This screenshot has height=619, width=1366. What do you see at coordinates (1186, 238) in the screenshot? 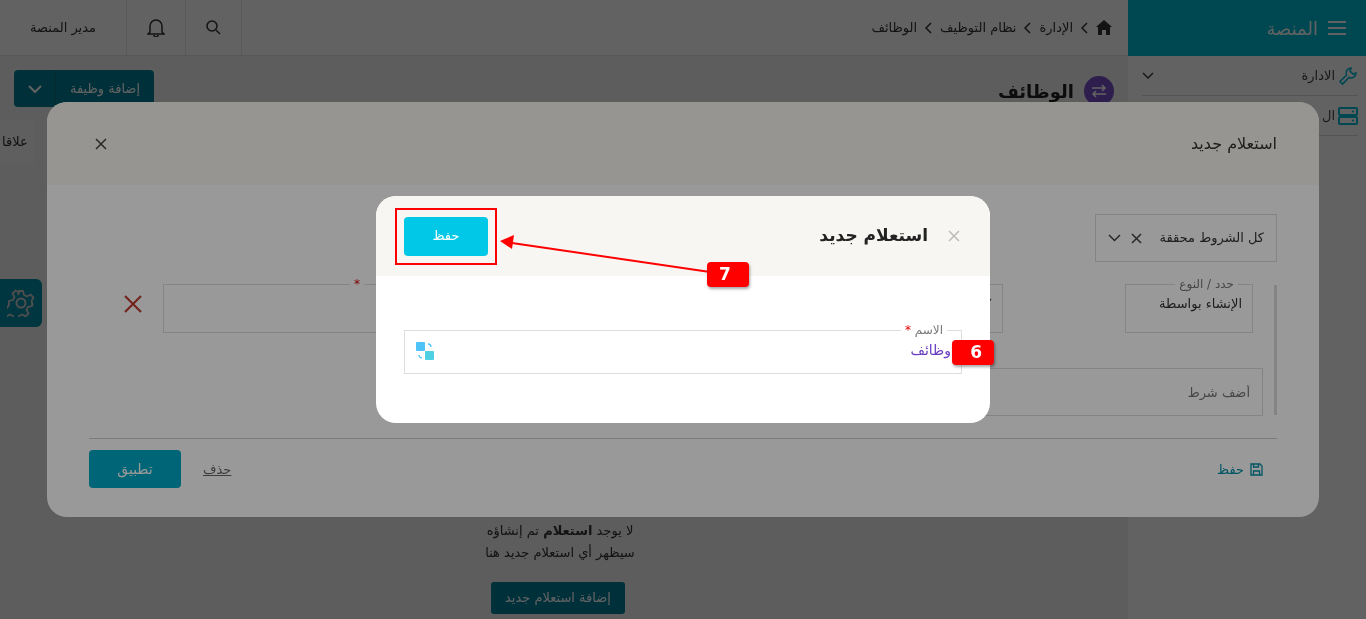
I see `match-select: كل الشروط محققة` at bounding box center [1186, 238].